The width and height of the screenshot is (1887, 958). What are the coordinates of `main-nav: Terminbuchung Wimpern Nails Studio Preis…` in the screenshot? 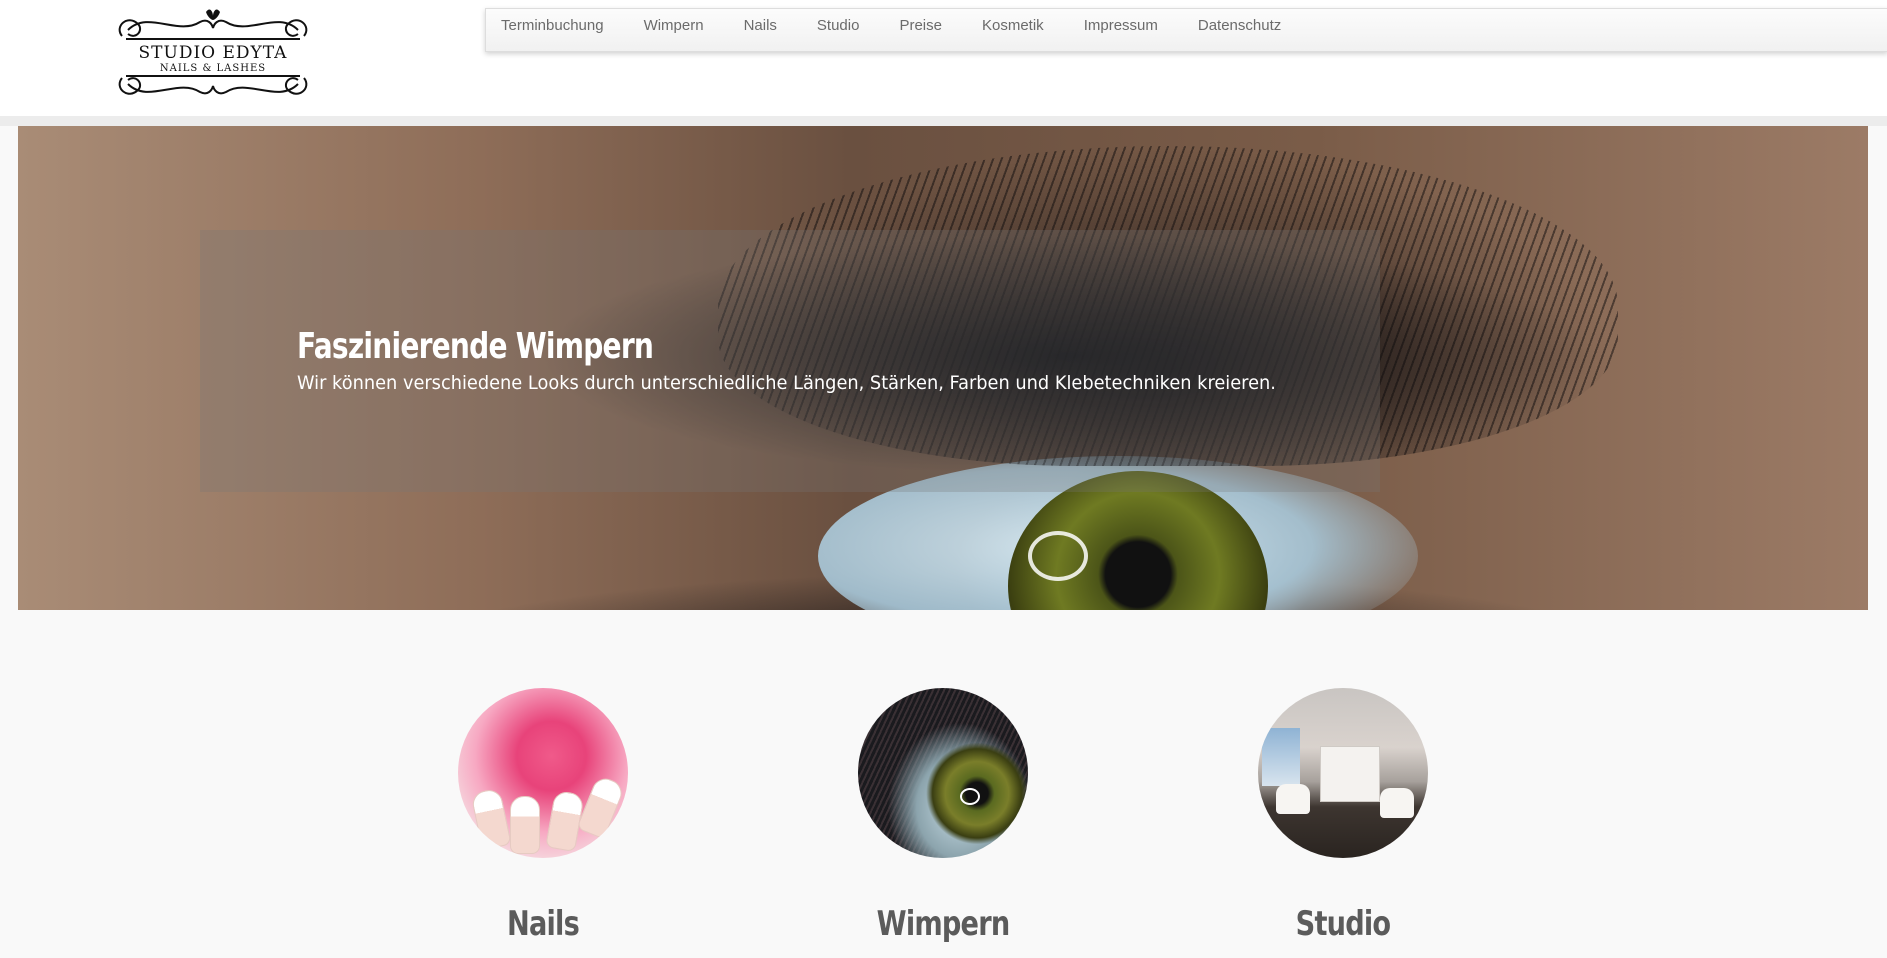 It's located at (1186, 30).